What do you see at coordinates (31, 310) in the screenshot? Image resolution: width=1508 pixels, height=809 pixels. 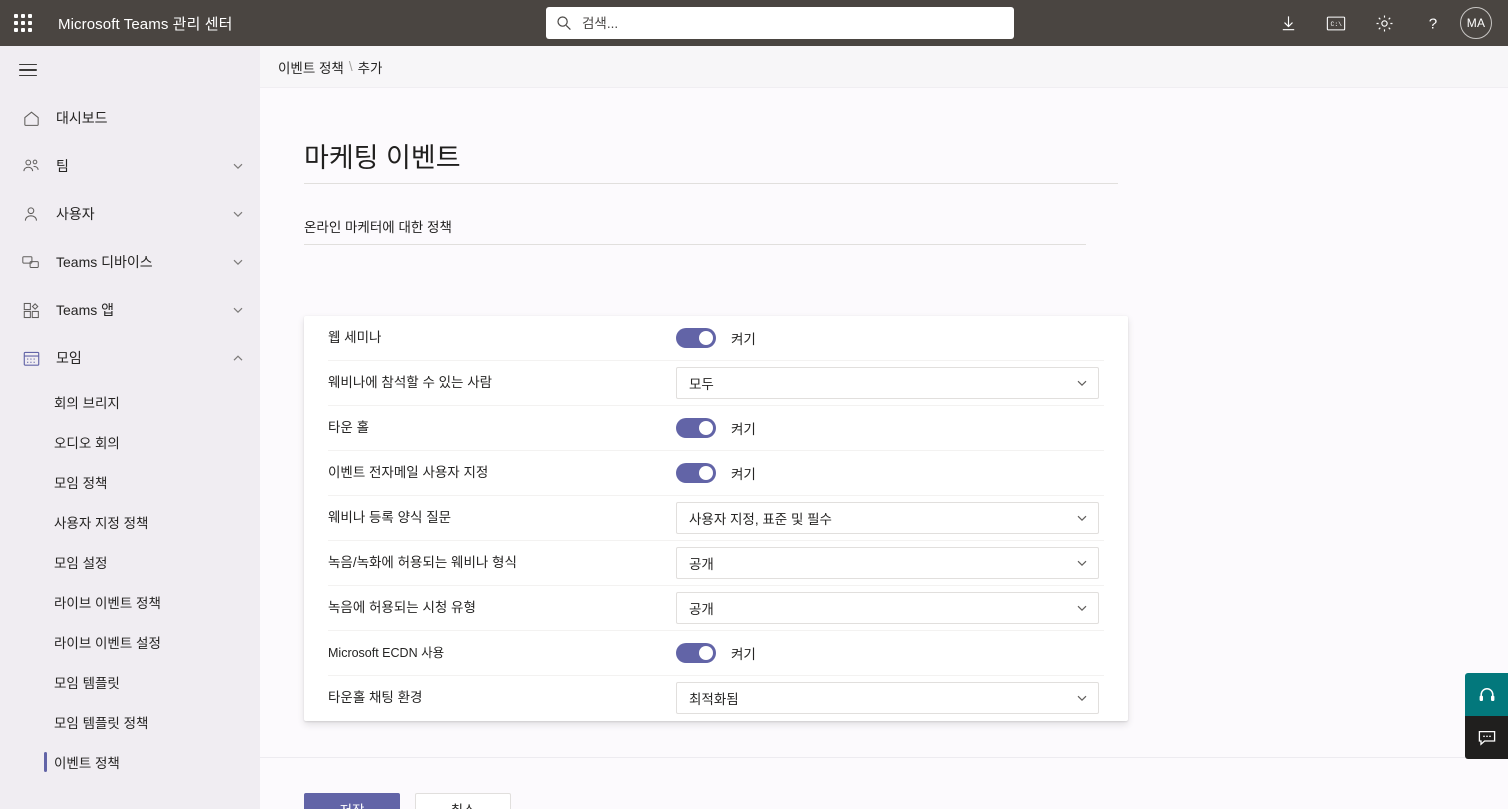 I see `apps-icon` at bounding box center [31, 310].